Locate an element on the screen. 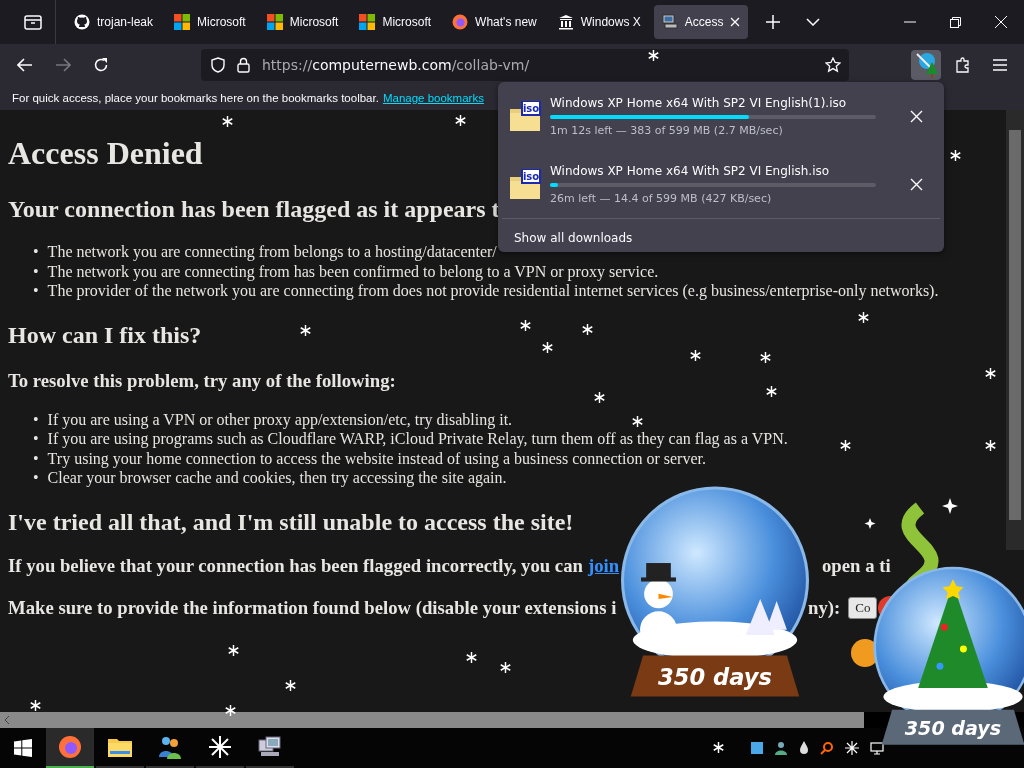  menu-icon is located at coordinates (1000, 65).